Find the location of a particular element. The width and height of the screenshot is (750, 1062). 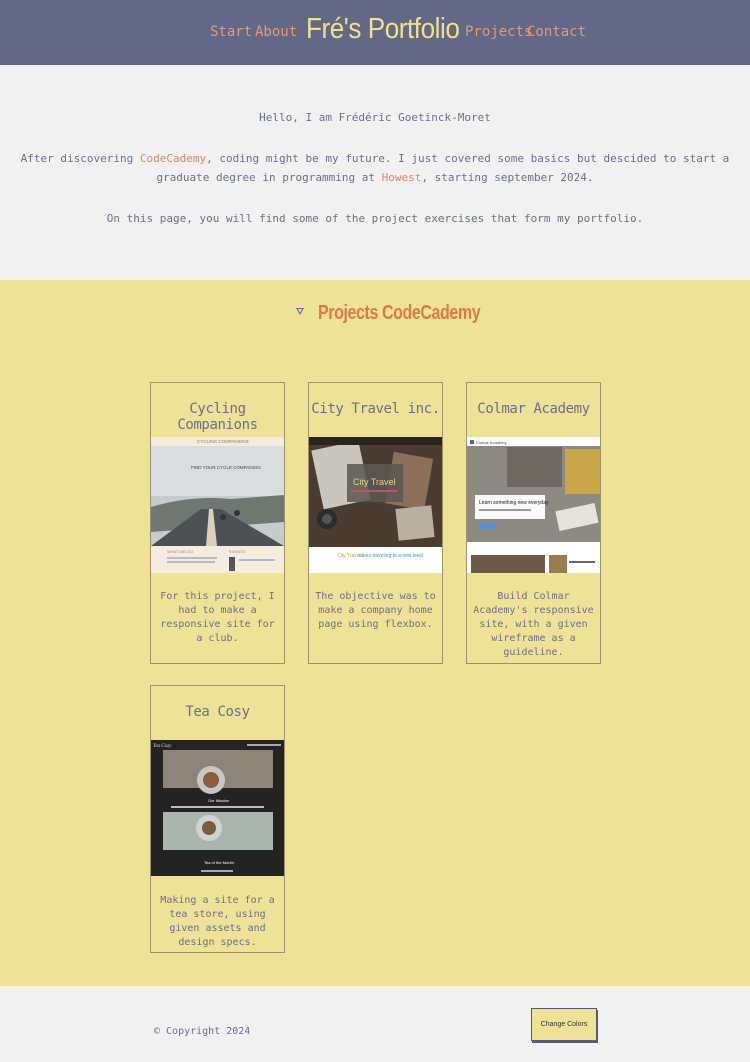

thumb-tagline-text: takes traveling to a new level is located at coordinates (391, 556).